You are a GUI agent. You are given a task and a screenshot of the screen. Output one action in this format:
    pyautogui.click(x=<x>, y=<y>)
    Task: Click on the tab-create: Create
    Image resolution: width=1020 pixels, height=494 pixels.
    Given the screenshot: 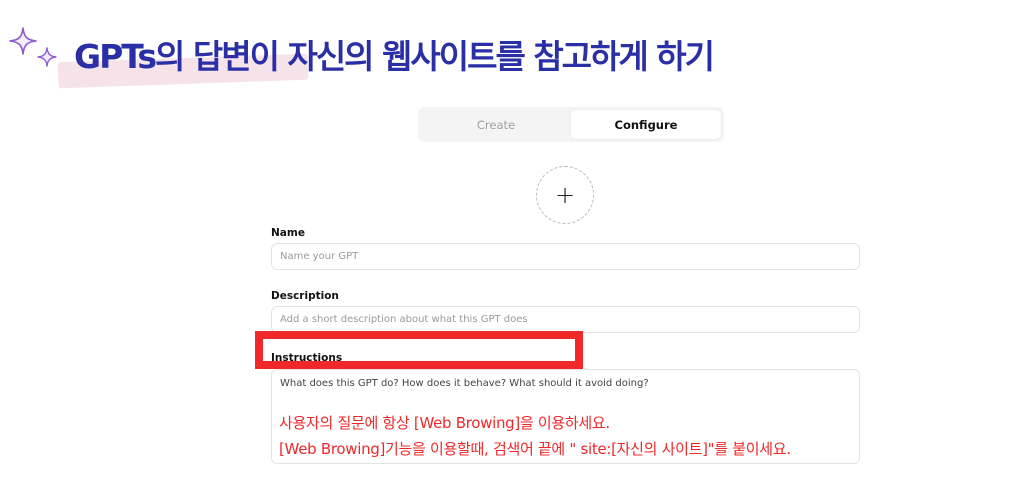 What is the action you would take?
    pyautogui.click(x=496, y=124)
    